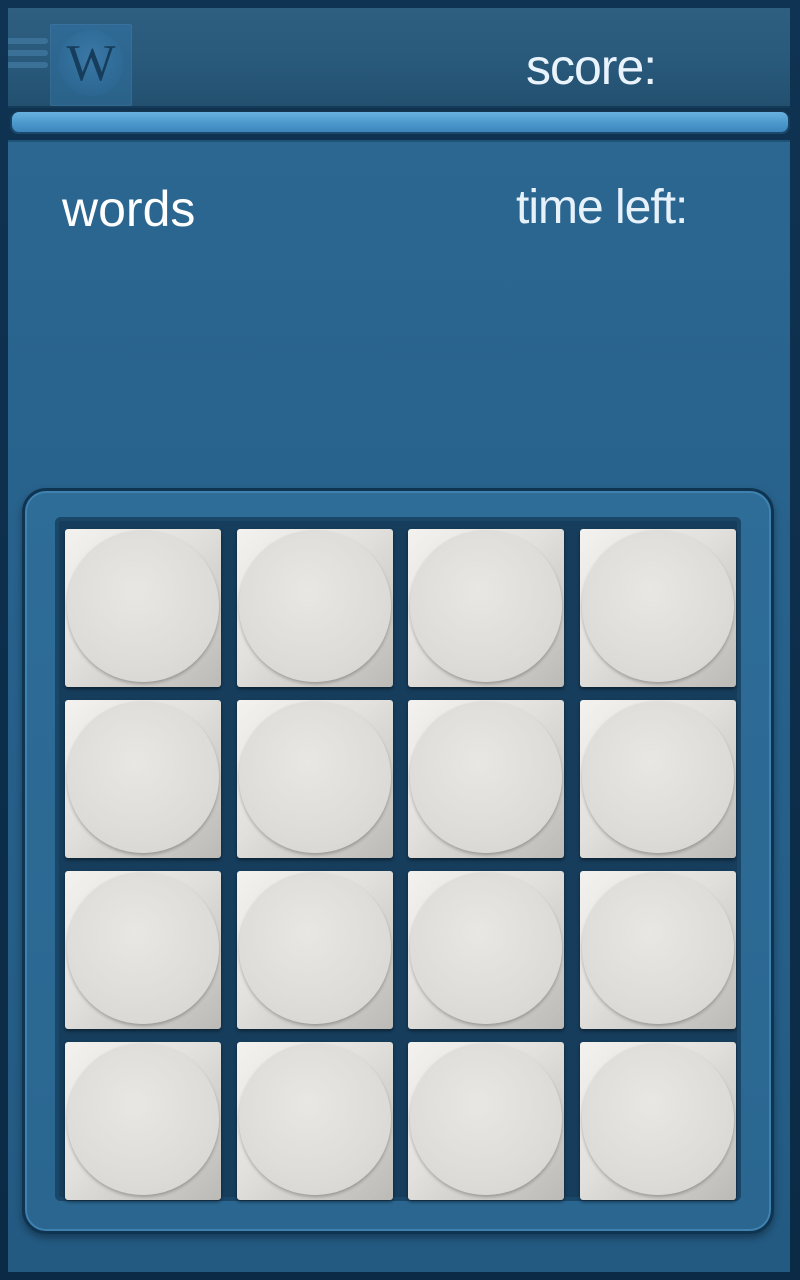  Describe the element at coordinates (129, 209) in the screenshot. I see `words-label: words` at that location.